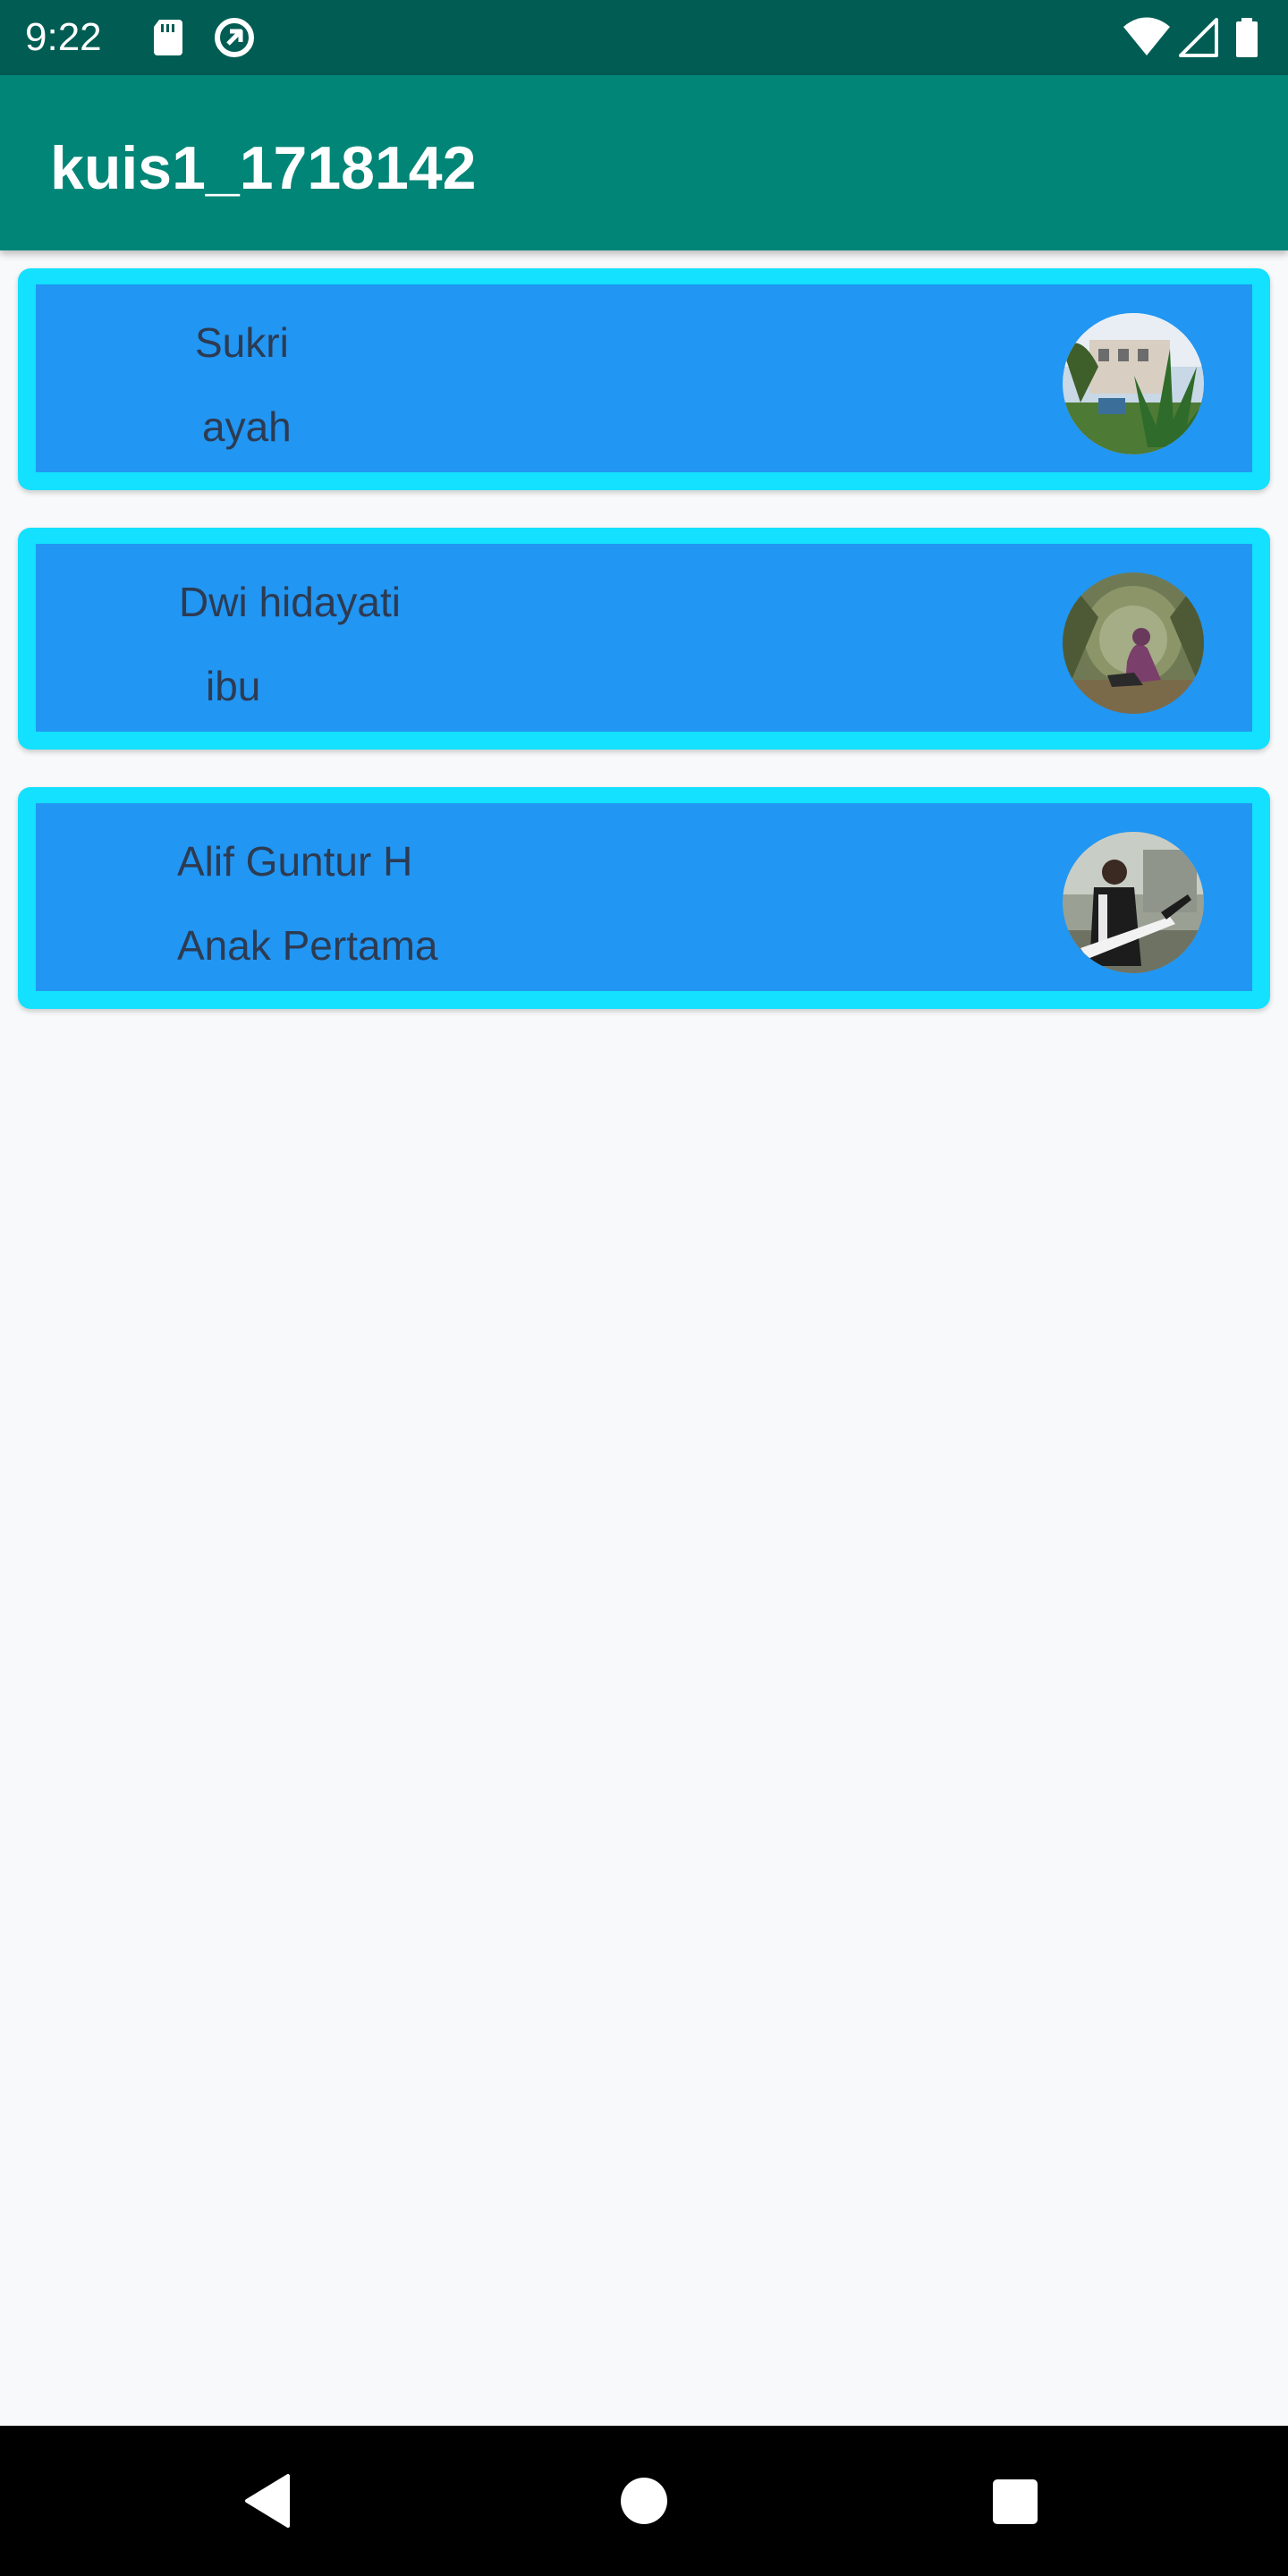 The width and height of the screenshot is (1288, 2576). I want to click on app-title: kuis1_1718142, so click(263, 168).